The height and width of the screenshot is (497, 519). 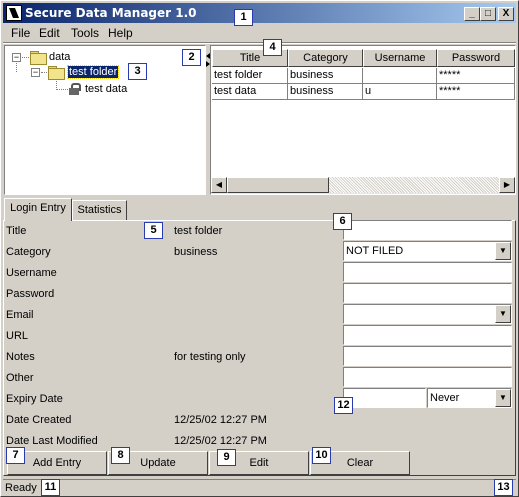 I want to click on folder-tree: − data − test folder test data, so click(x=105, y=120).